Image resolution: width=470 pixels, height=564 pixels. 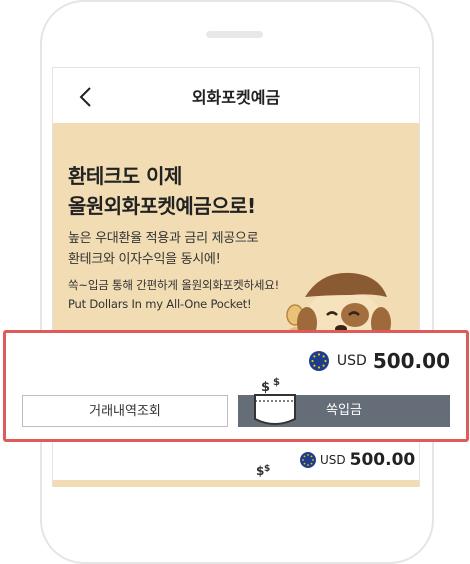 I want to click on dollar-icon: $ $, so click(x=263, y=471).